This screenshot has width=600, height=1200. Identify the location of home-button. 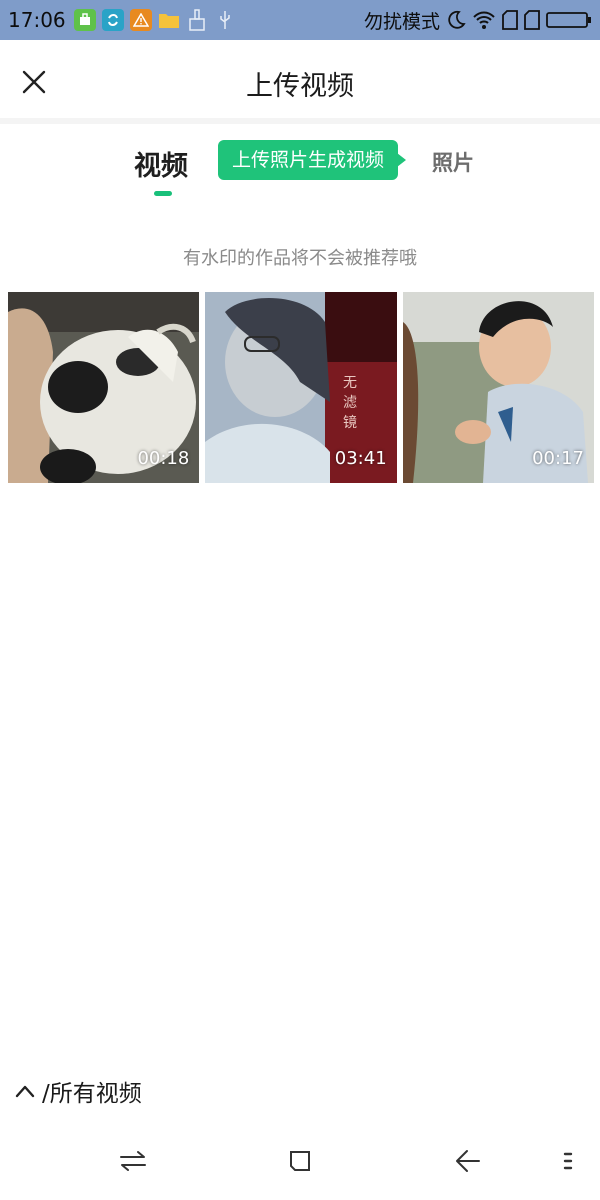
(300, 1161).